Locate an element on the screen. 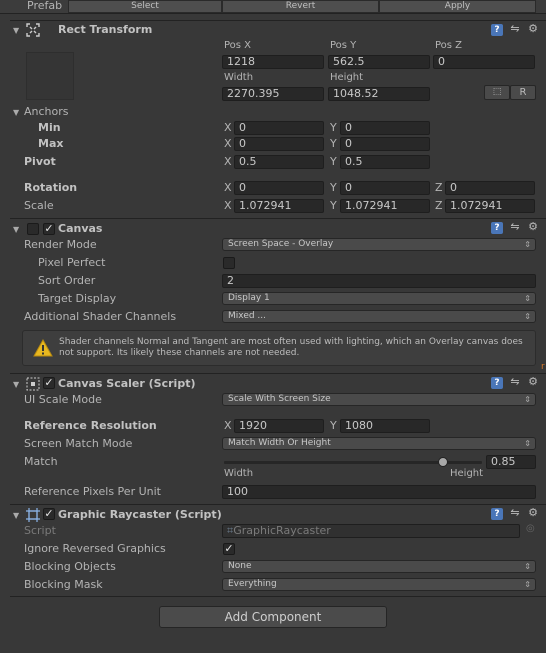 This screenshot has height=653, width=546. canvas-scaler-foldout-icon: ▼ is located at coordinates (16, 384).